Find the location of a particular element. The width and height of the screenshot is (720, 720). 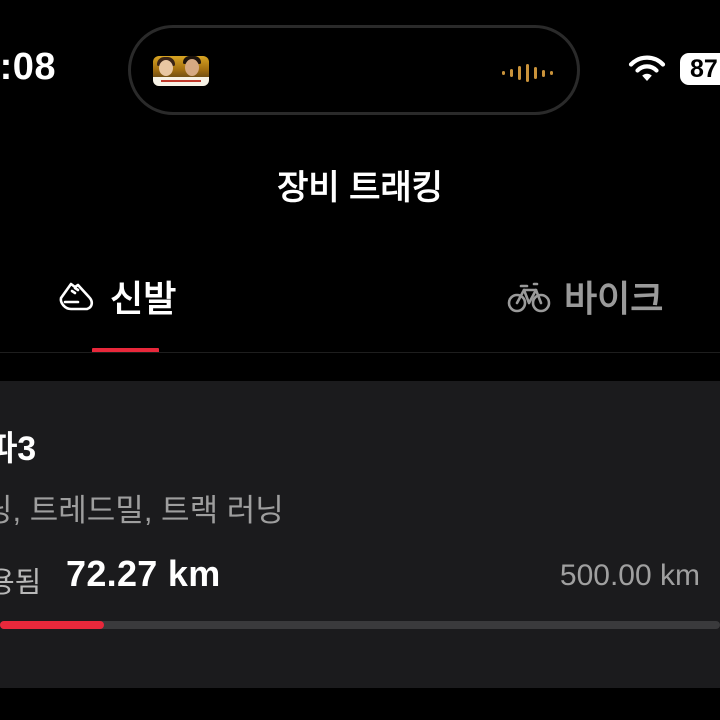

video-thumbnail is located at coordinates (181, 71).